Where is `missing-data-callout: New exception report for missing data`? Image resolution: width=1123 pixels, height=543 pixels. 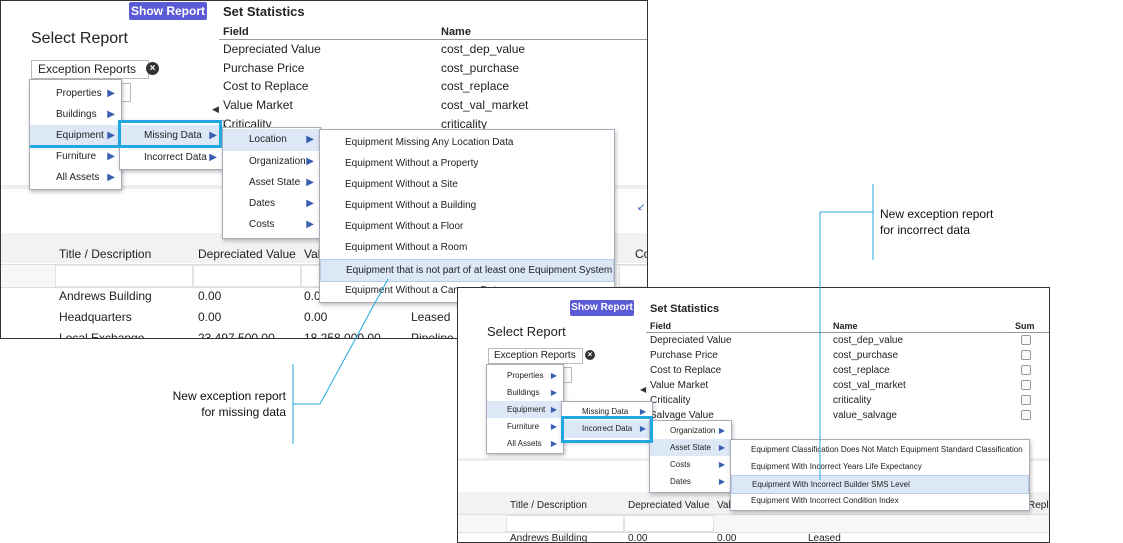 missing-data-callout: New exception report for missing data is located at coordinates (217, 404).